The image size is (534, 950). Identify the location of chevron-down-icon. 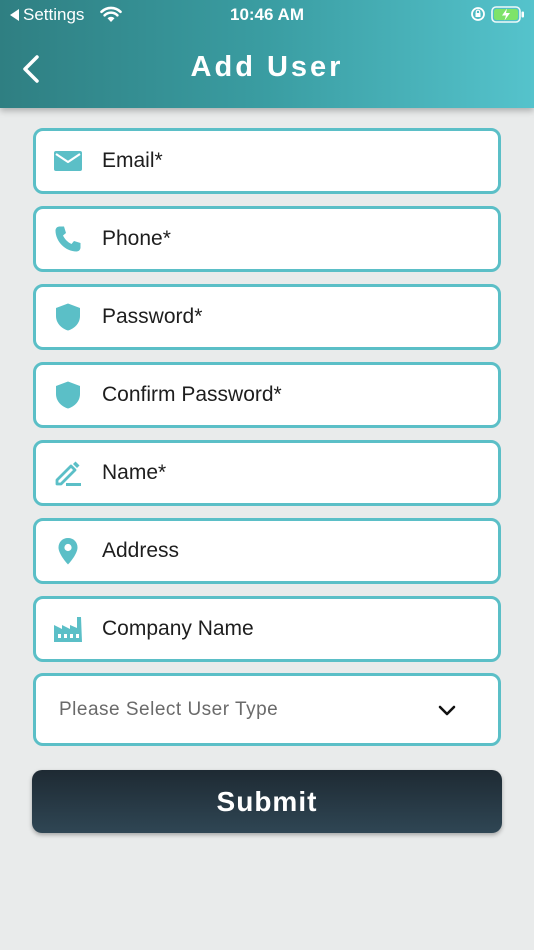
(447, 710).